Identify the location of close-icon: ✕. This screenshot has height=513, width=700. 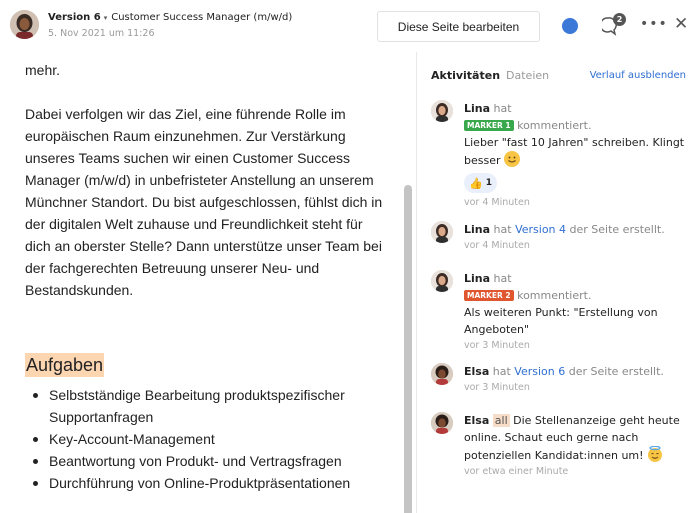
(681, 24).